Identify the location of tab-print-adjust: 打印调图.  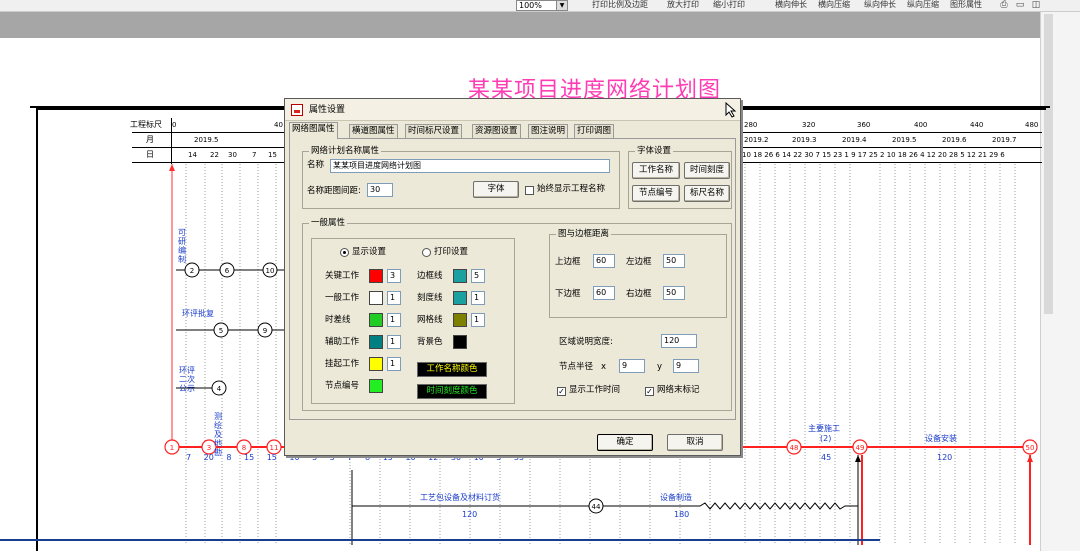
(594, 131).